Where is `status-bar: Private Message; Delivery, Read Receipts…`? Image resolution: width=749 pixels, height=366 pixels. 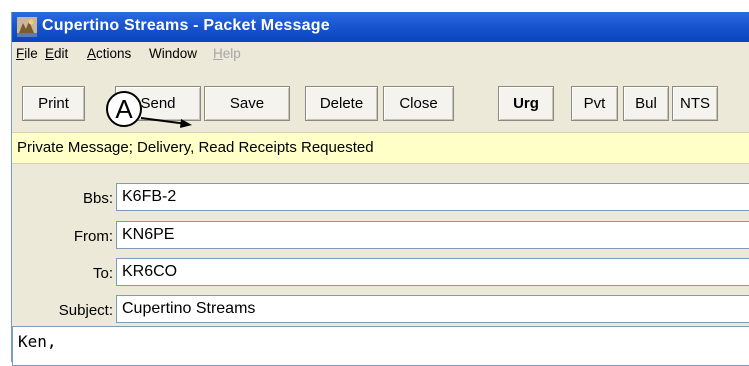
status-bar: Private Message; Delivery, Read Receipts… is located at coordinates (380, 148).